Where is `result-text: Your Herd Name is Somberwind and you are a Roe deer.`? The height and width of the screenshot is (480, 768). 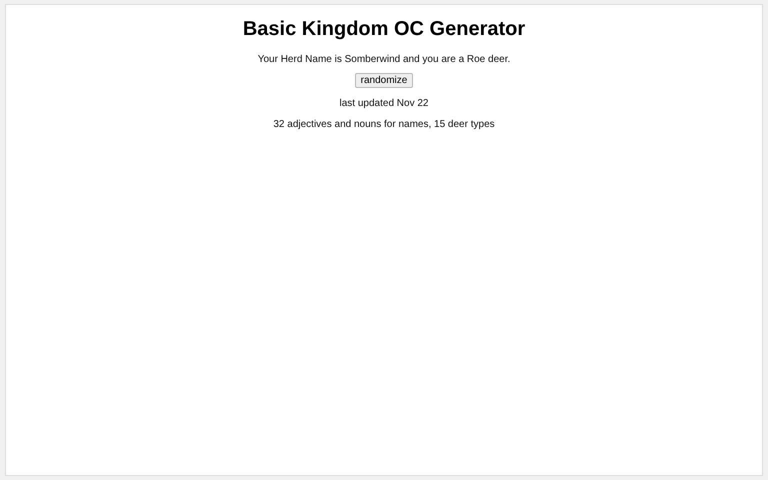
result-text: Your Herd Name is Somberwind and you are a Roe deer. is located at coordinates (384, 59).